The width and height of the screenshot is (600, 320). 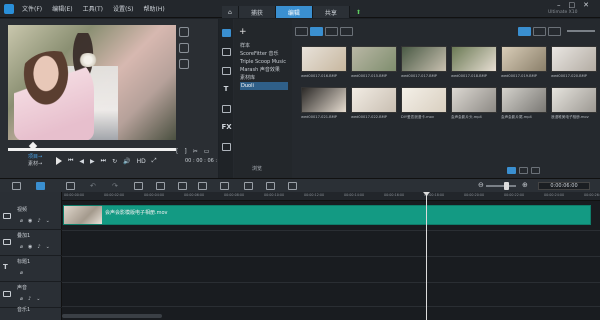 I want to click on show-photo-icon, so click(x=331, y=31).